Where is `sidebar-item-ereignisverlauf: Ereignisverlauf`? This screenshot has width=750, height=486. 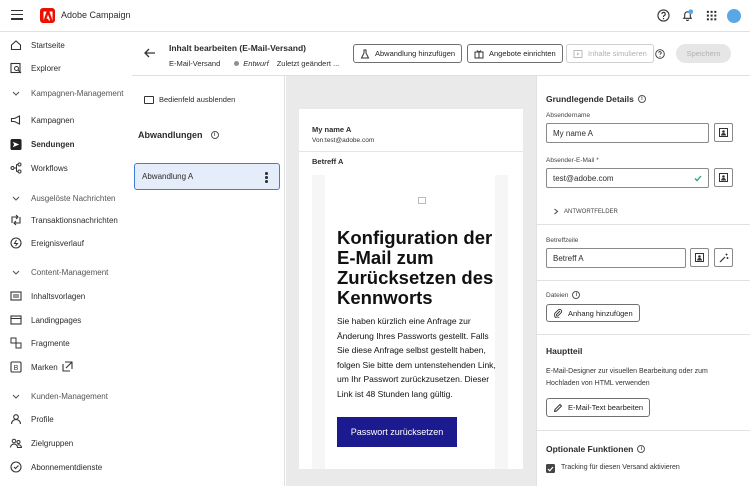 sidebar-item-ereignisverlauf: Ereignisverlauf is located at coordinates (66, 243).